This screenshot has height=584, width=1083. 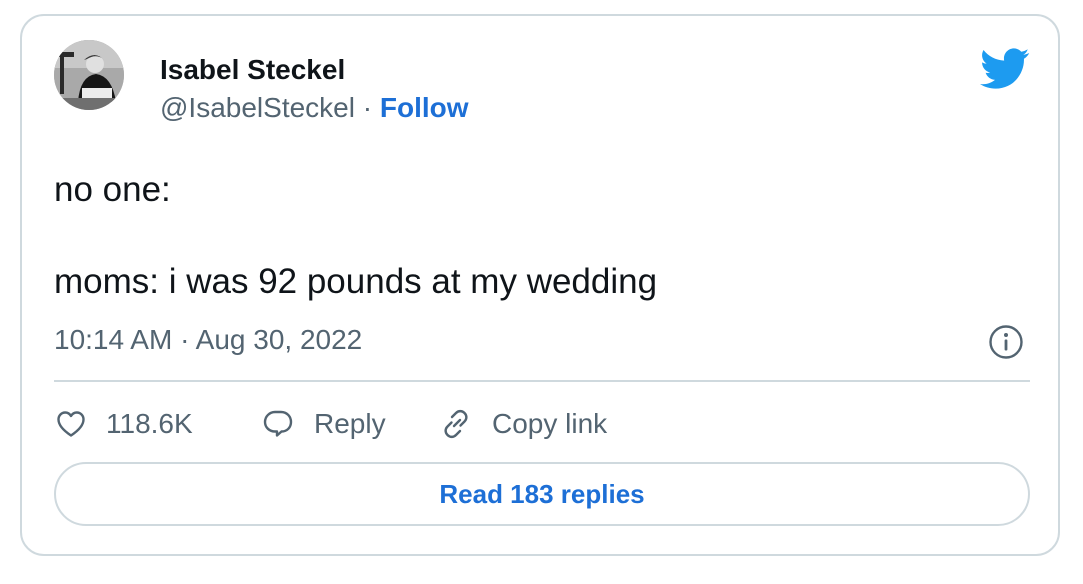 I want to click on twitter-bird-icon, so click(x=1005, y=69).